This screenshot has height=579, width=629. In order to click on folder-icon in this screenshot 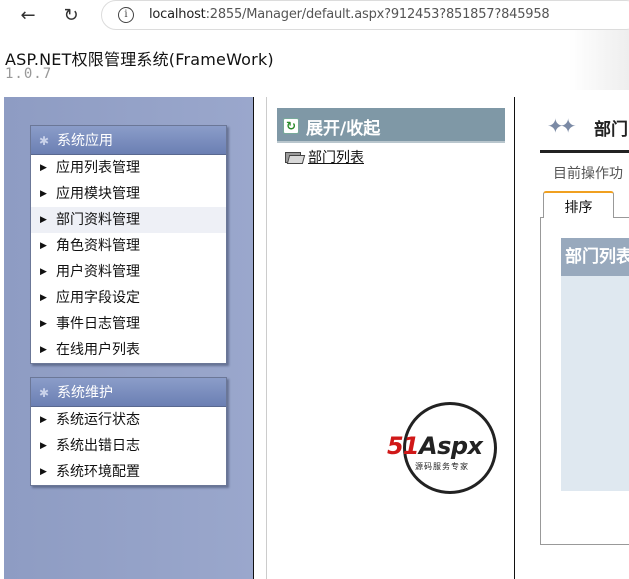, I will do `click(295, 157)`.